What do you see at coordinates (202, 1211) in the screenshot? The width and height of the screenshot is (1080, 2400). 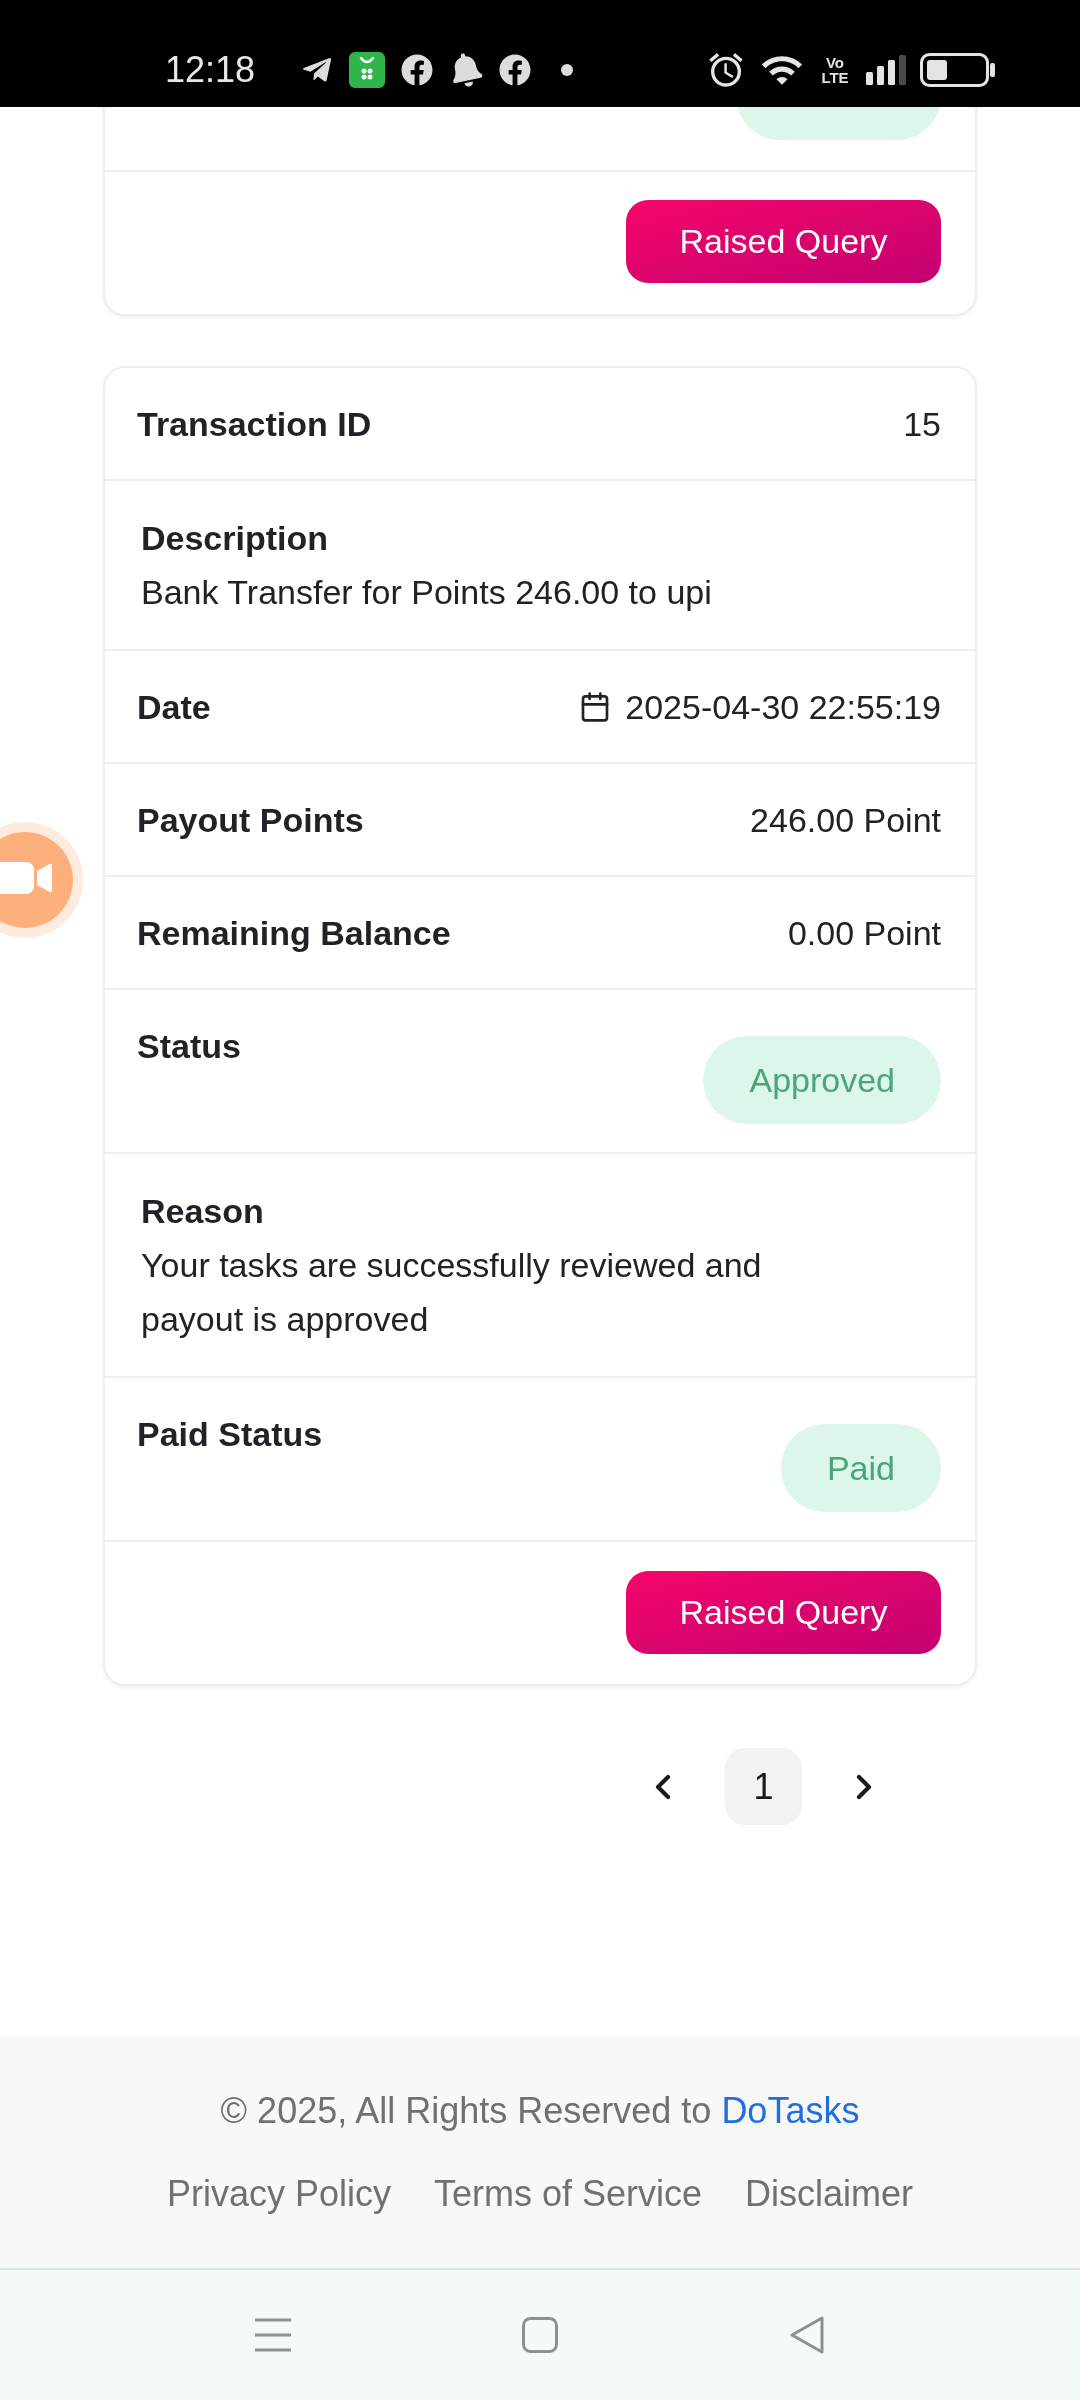 I see `field-label: Reason` at bounding box center [202, 1211].